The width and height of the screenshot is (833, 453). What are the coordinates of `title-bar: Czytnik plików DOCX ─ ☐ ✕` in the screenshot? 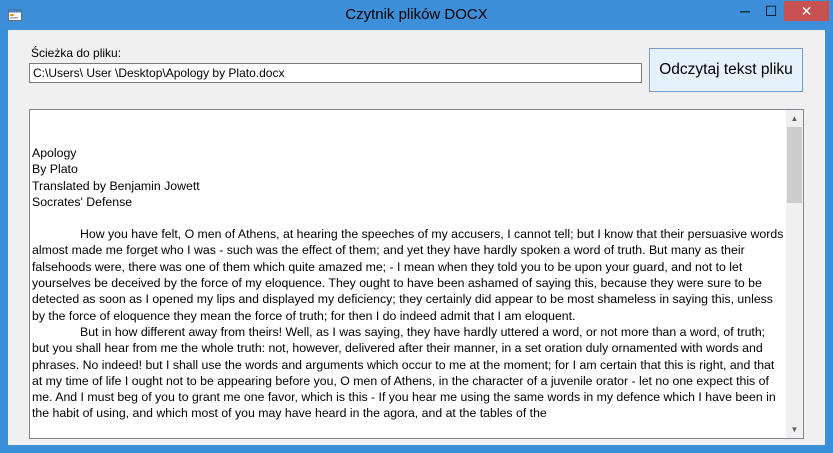 It's located at (416, 15).